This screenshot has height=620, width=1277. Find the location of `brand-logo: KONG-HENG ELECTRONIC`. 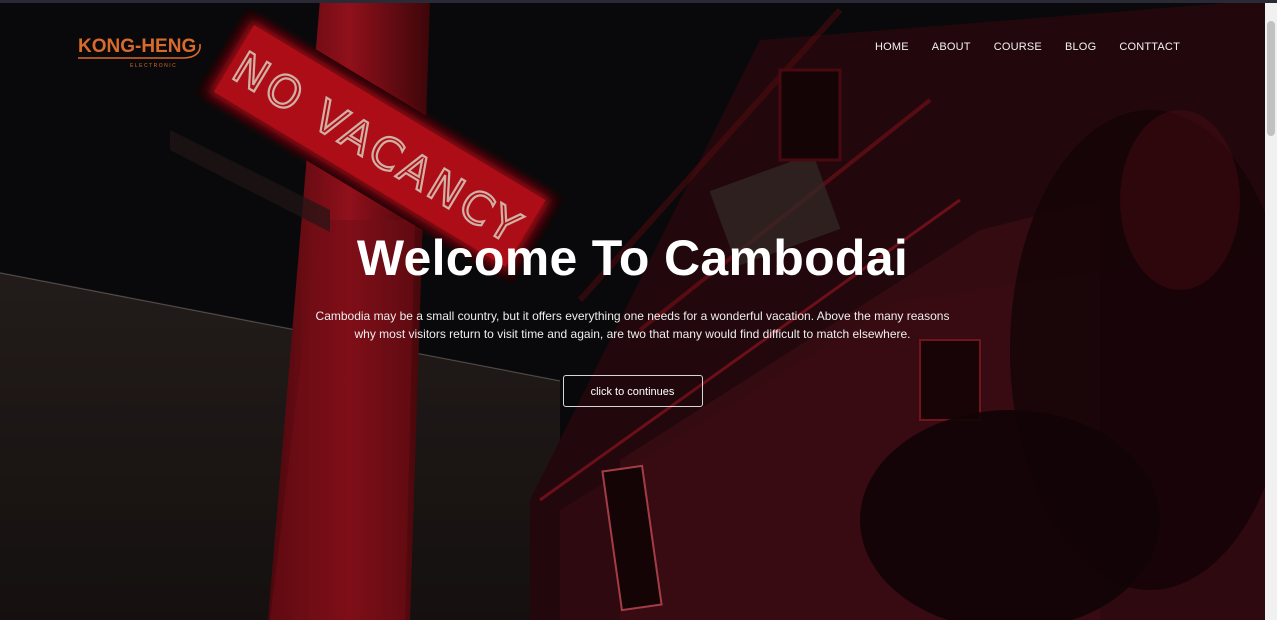

brand-logo: KONG-HENG ELECTRONIC is located at coordinates (143, 49).